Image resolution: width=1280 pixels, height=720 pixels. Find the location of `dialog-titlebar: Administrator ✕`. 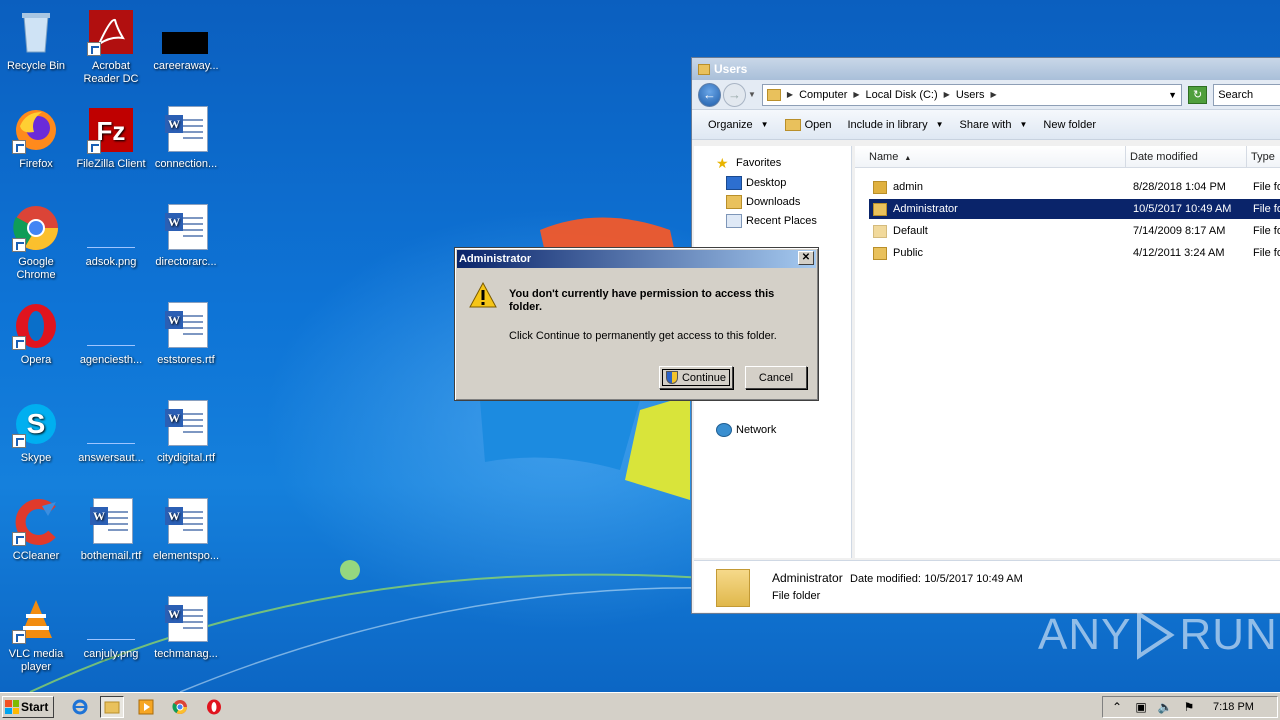

dialog-titlebar: Administrator ✕ is located at coordinates (636, 259).